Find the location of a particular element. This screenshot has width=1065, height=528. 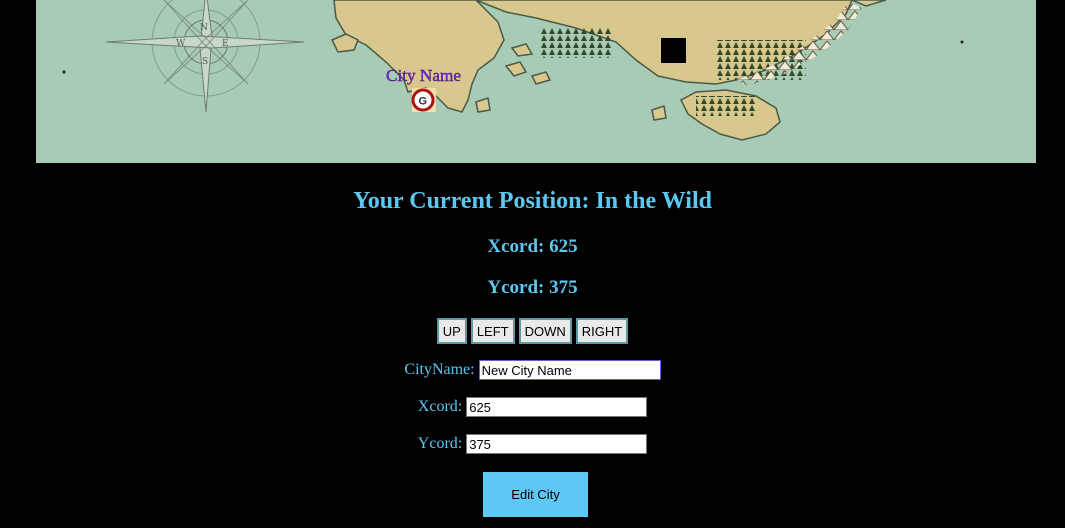

city-marker-letter: G is located at coordinates (423, 102).